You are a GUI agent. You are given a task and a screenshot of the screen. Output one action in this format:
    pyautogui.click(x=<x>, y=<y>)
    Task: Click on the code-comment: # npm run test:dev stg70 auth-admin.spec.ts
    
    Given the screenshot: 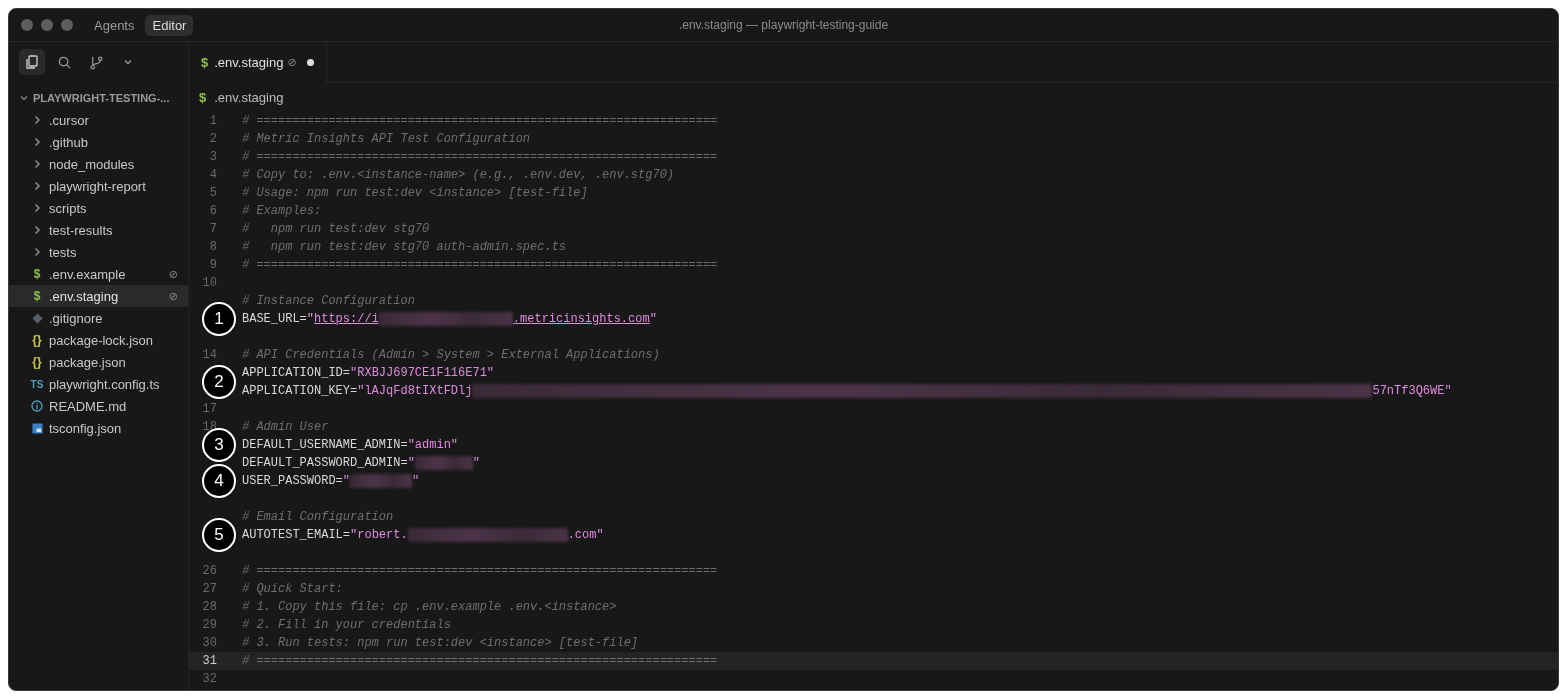 What is the action you would take?
    pyautogui.click(x=404, y=247)
    